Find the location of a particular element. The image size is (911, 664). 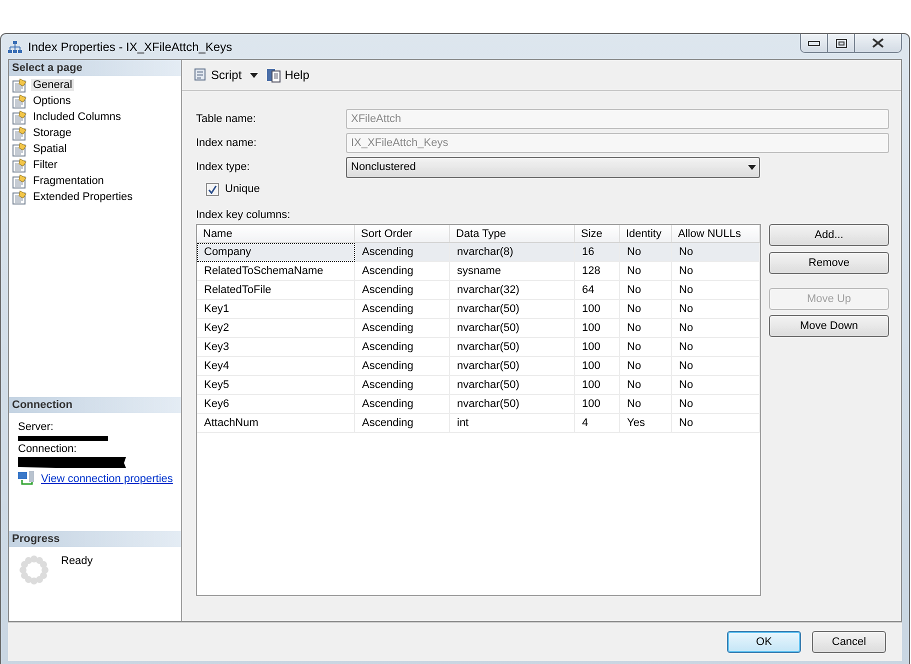

table-cell: 4 is located at coordinates (597, 423).